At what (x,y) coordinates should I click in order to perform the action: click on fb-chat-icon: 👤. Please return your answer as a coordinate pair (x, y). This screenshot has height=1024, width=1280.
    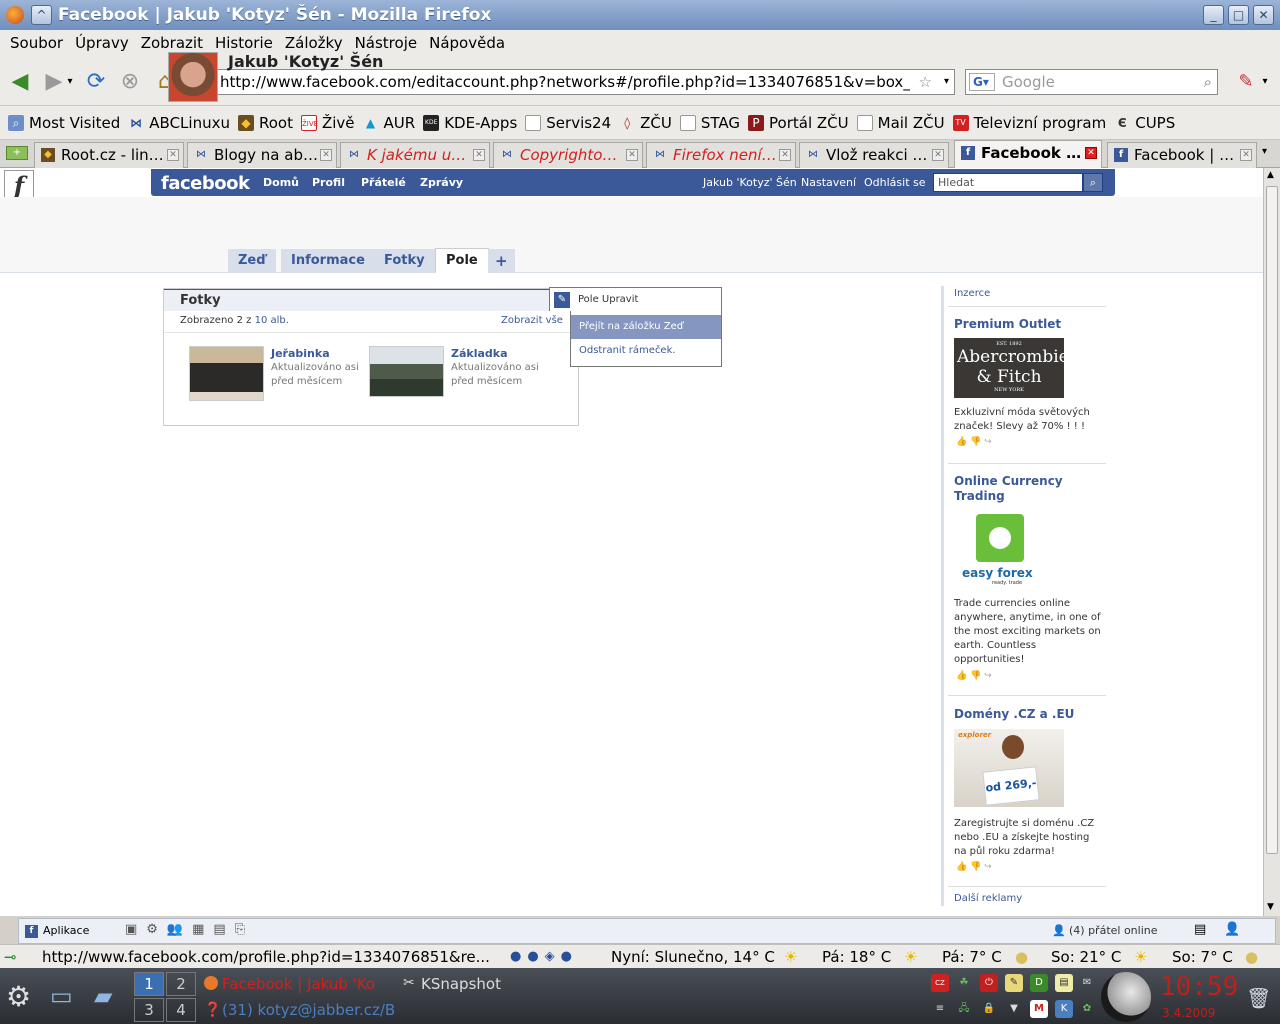
    Looking at the image, I should click on (1232, 929).